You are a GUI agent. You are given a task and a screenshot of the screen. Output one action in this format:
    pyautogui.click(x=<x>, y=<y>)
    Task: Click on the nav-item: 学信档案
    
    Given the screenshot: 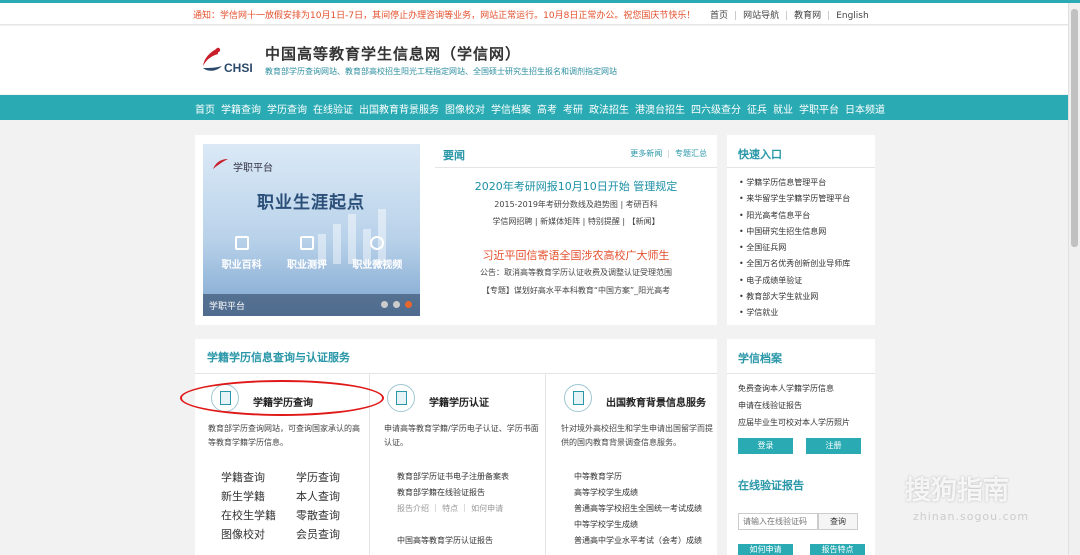 What is the action you would take?
    pyautogui.click(x=511, y=108)
    